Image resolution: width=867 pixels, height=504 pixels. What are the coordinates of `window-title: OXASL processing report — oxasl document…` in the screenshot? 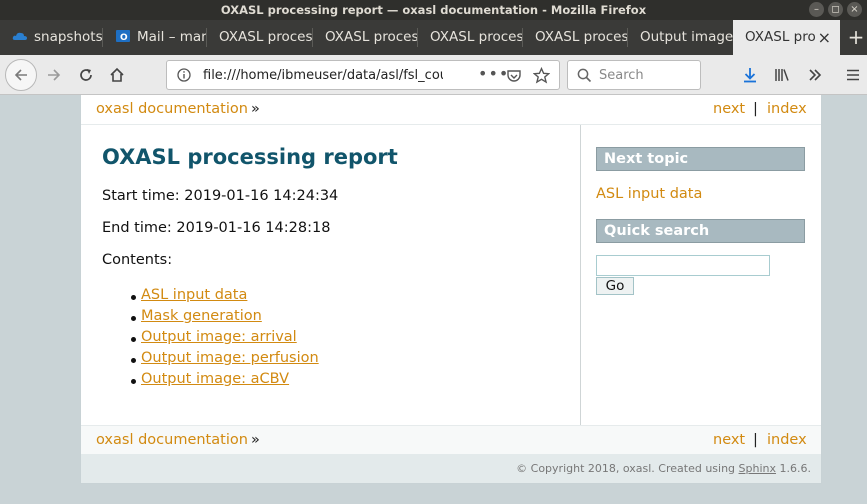 It's located at (433, 10).